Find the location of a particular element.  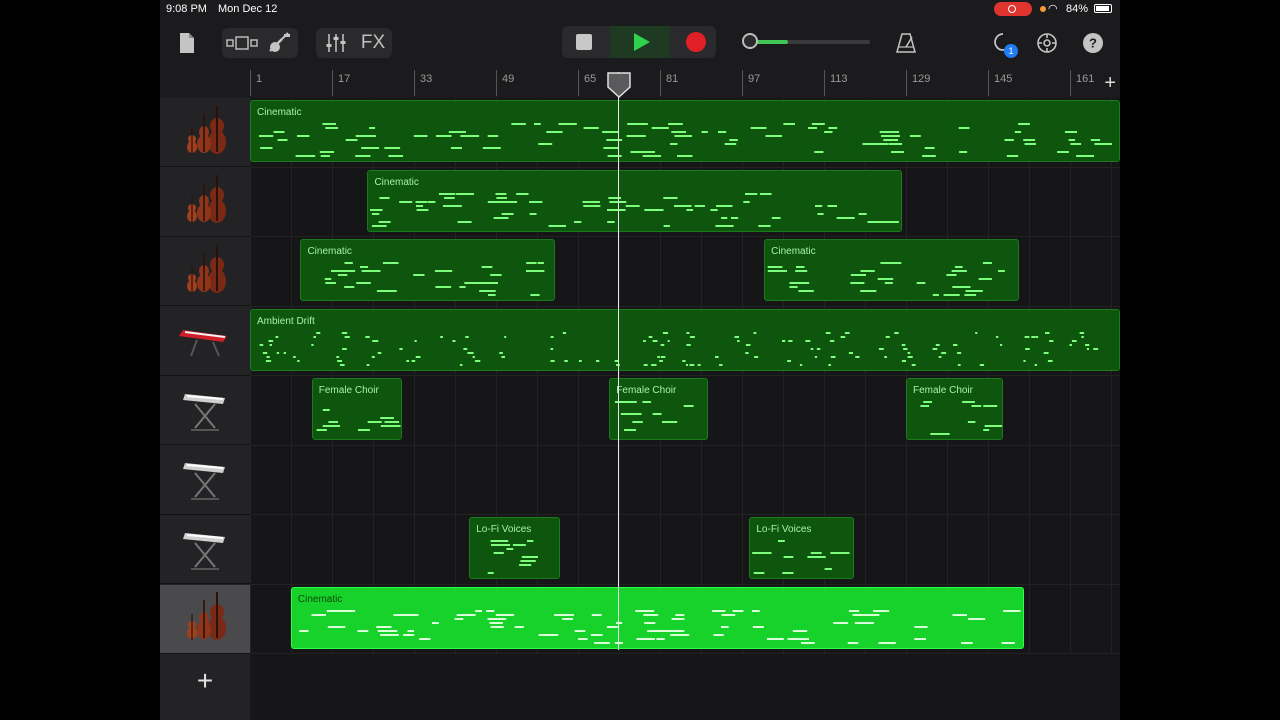

status-date: Mon Dec 12 is located at coordinates (248, 9).